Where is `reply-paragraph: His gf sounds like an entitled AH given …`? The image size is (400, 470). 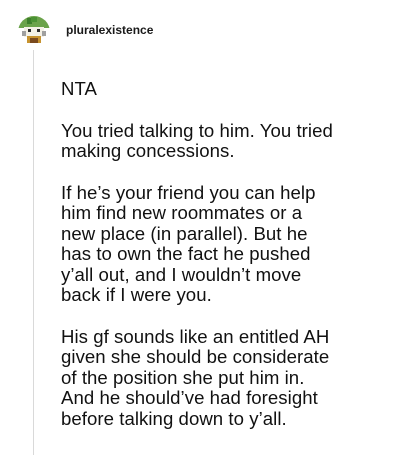
reply-paragraph: His gf sounds like an entitled AH given … is located at coordinates (195, 377).